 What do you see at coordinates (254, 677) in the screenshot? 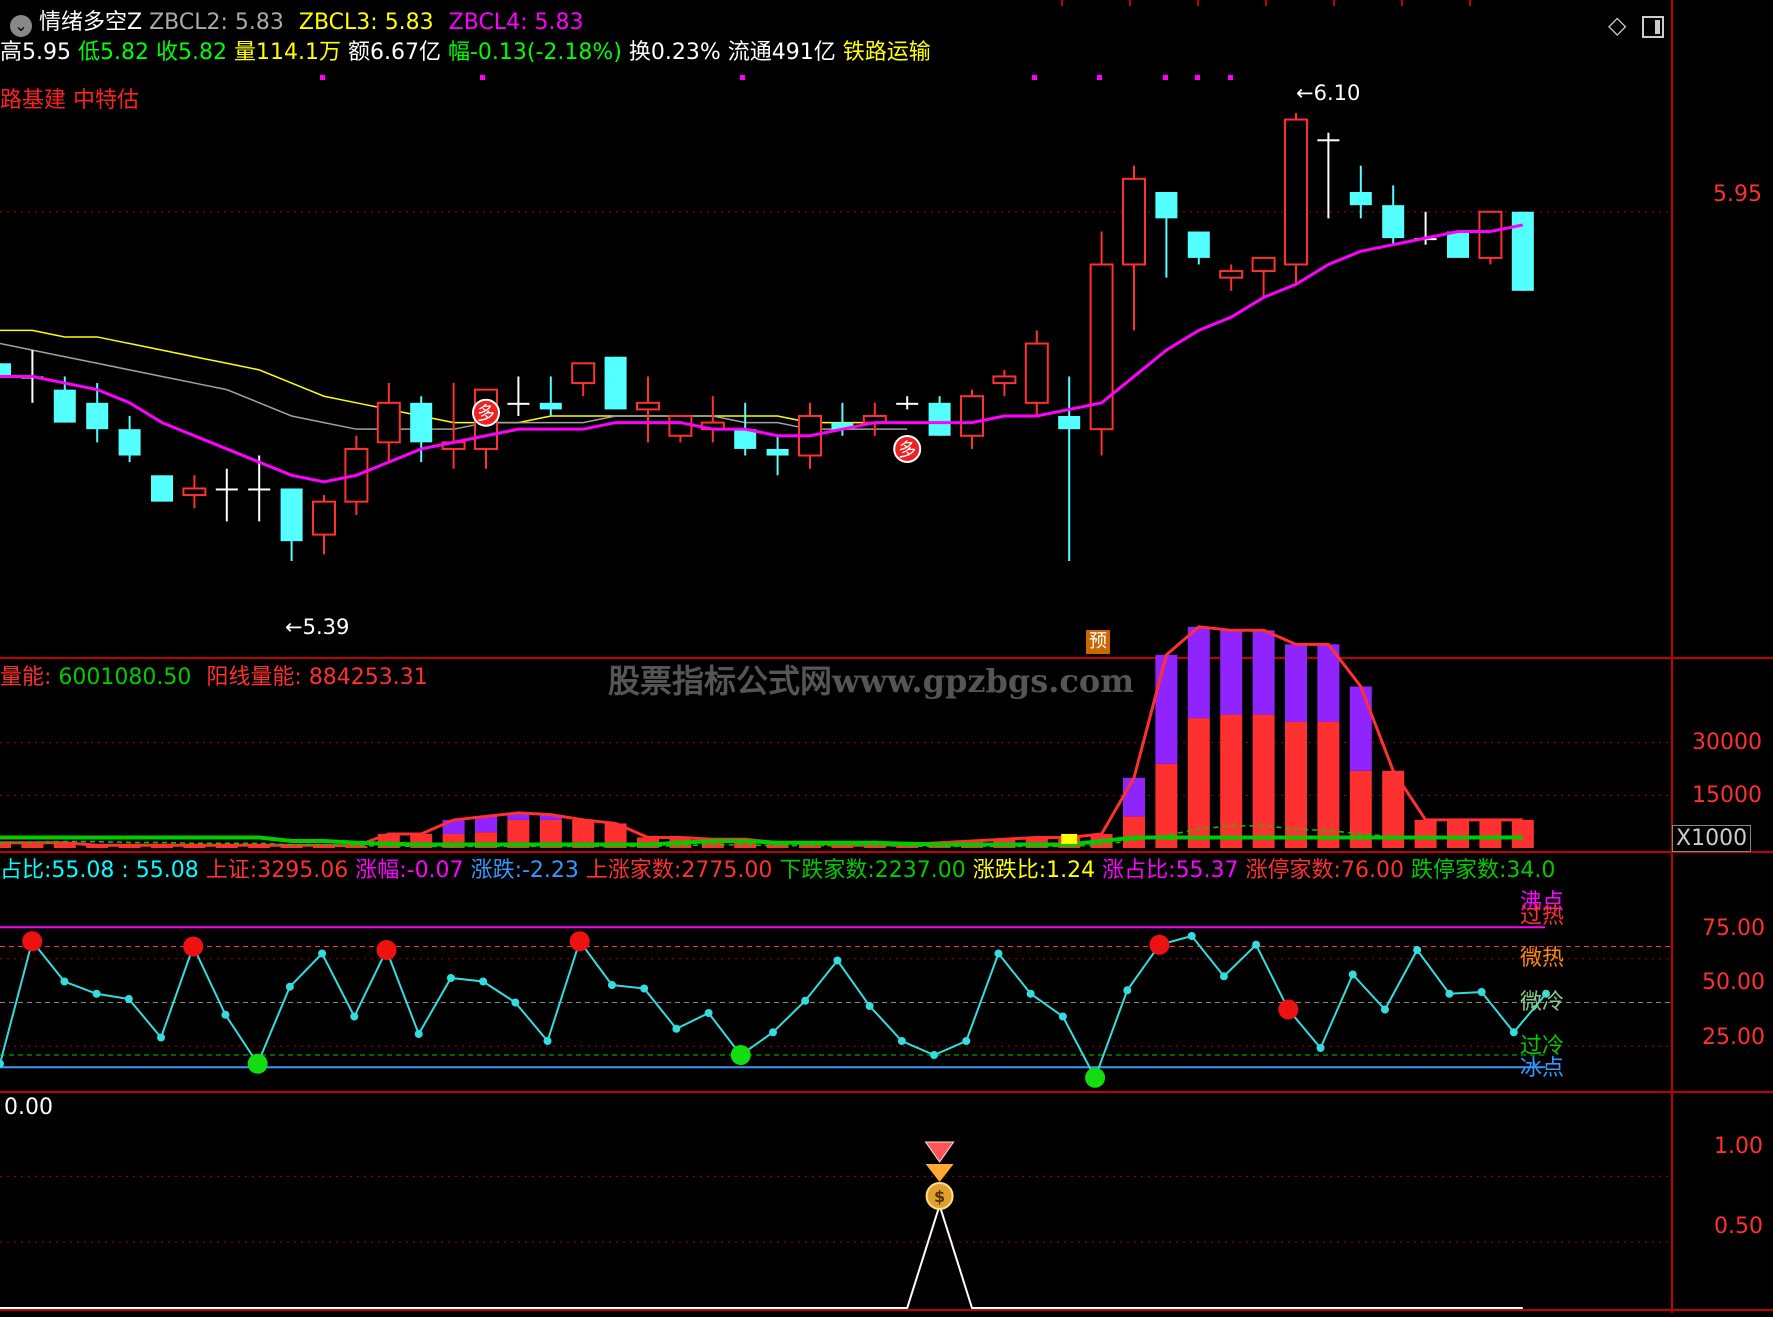
I see `volume-pos-label: 阳线量能:` at bounding box center [254, 677].